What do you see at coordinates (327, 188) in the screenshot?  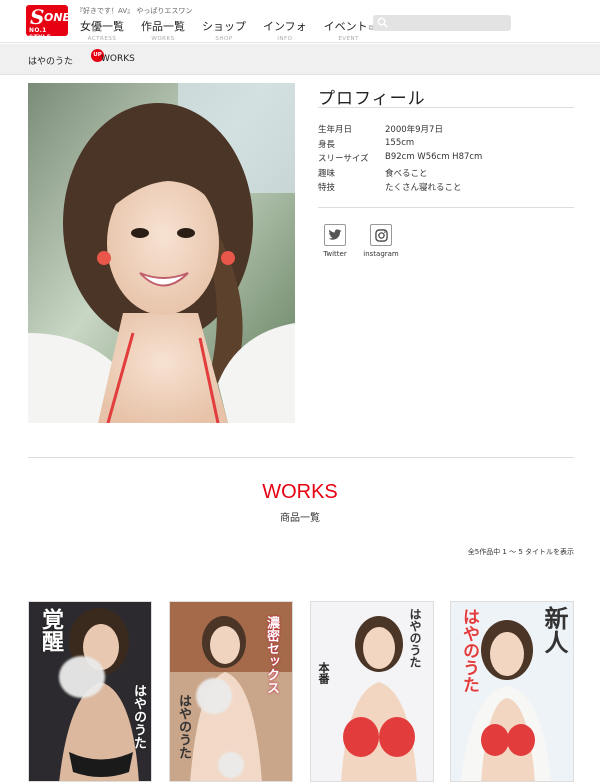 I see `profile-key: 特技` at bounding box center [327, 188].